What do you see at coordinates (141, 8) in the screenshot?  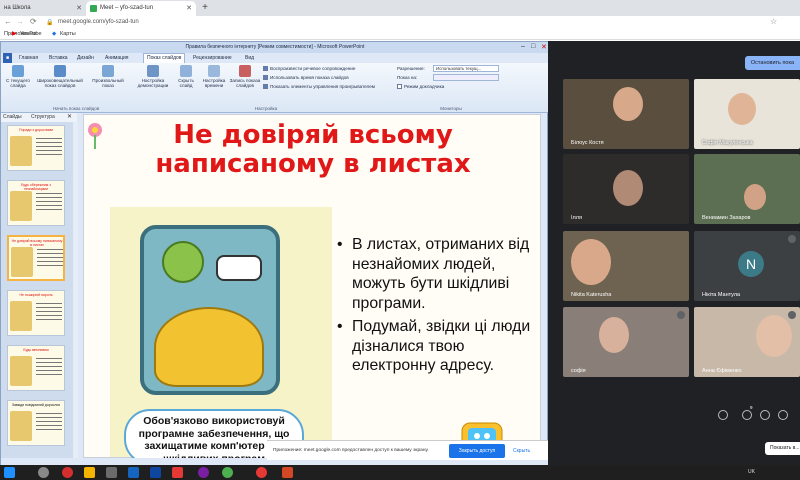 I see `browser-tab-meet: Meet – yfo-szad-tun ✕` at bounding box center [141, 8].